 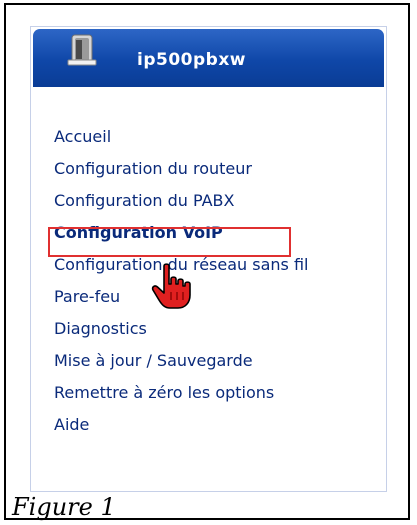 I want to click on menu-item-router-config: Configuration du routeur, so click(x=153, y=169).